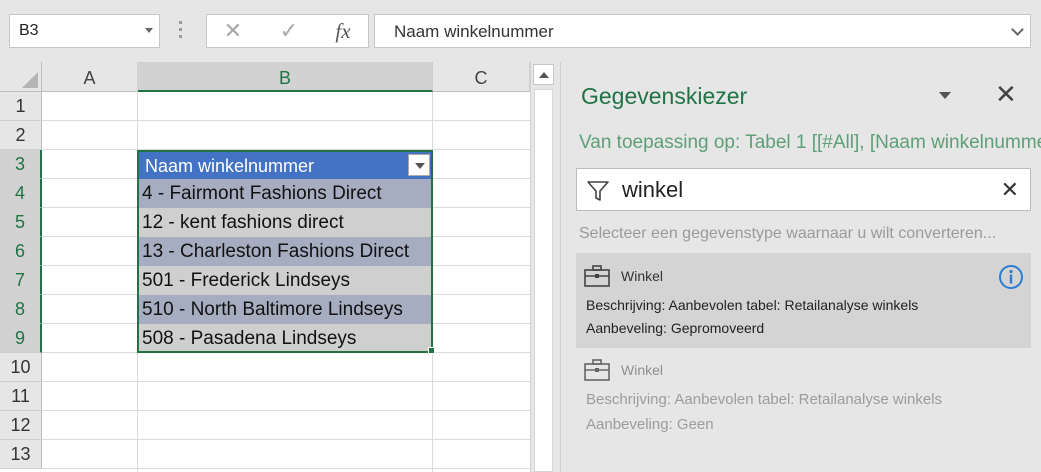 The width and height of the screenshot is (1041, 472). I want to click on vertical-scrollbar, so click(543, 267).